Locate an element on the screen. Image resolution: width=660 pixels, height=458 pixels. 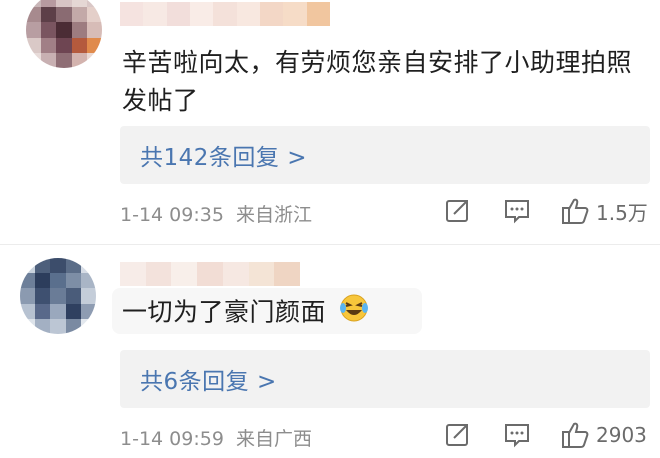
location-text: 来自广西 is located at coordinates (274, 439).